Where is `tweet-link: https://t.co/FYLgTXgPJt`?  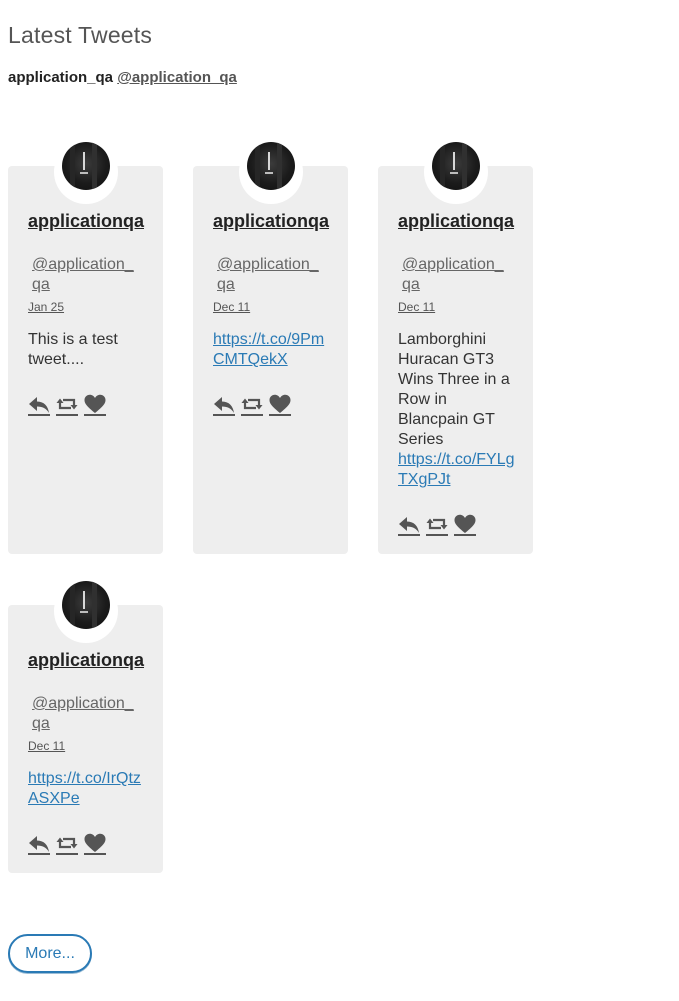 tweet-link: https://t.co/FYLgTXgPJt is located at coordinates (458, 470).